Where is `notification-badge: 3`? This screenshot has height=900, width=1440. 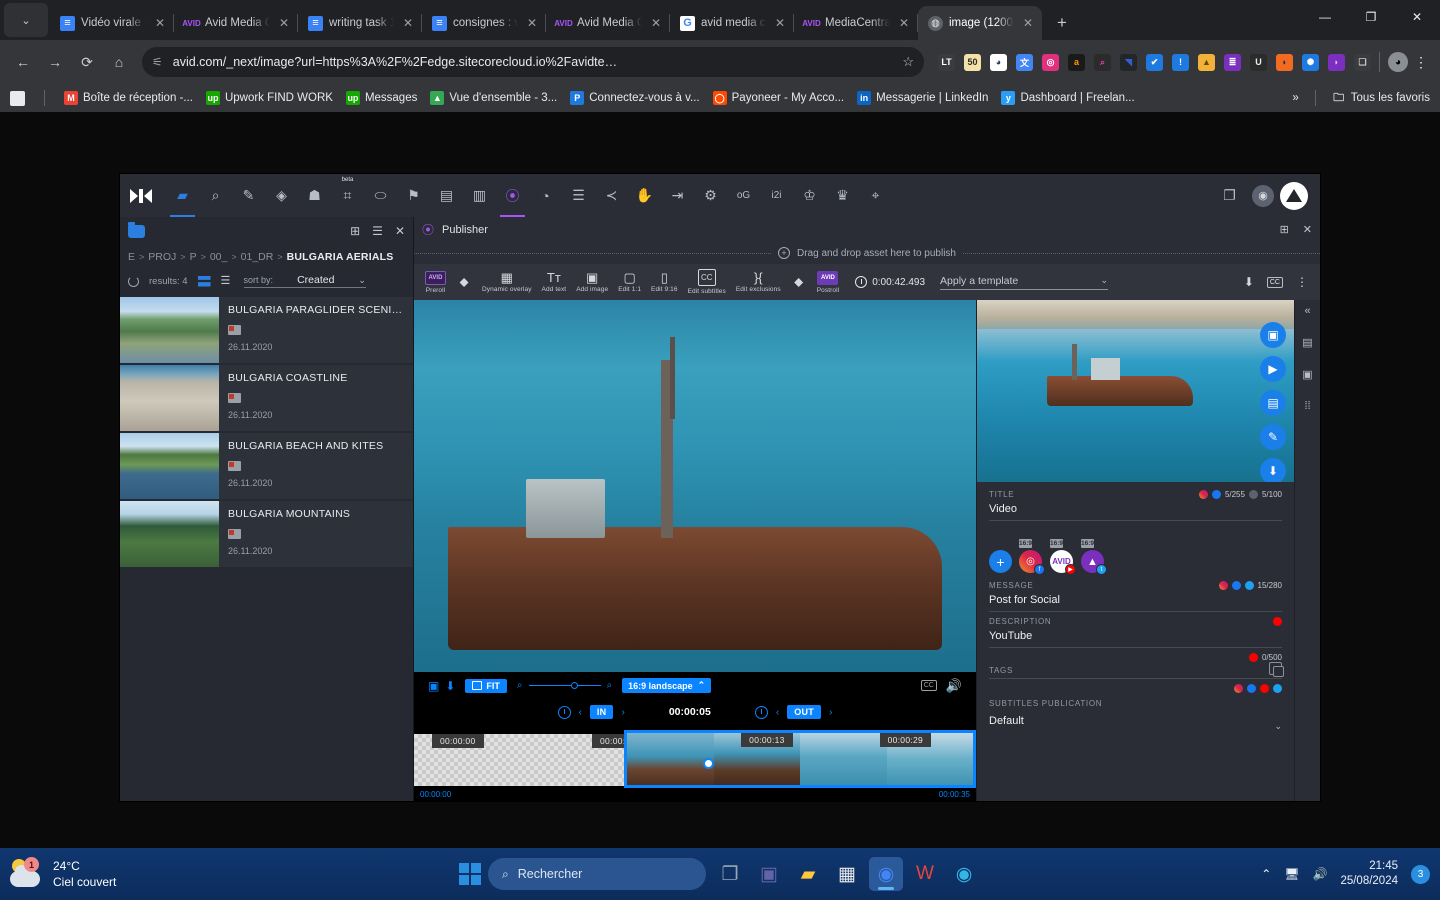
notification-badge: 3 is located at coordinates (1420, 874).